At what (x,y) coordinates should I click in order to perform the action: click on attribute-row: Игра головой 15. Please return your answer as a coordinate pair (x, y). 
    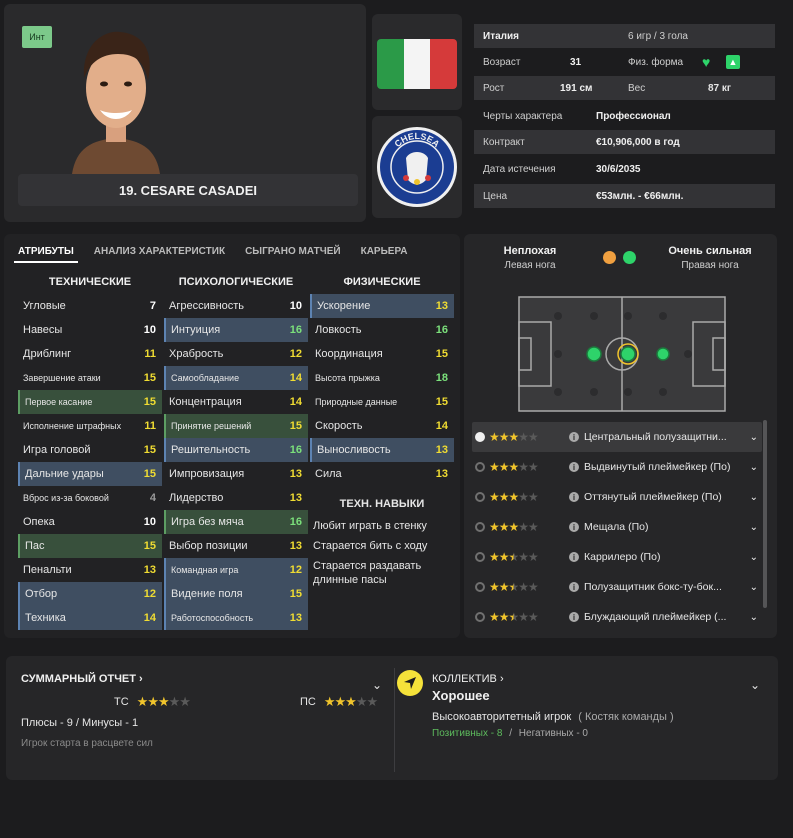
    Looking at the image, I should click on (90, 450).